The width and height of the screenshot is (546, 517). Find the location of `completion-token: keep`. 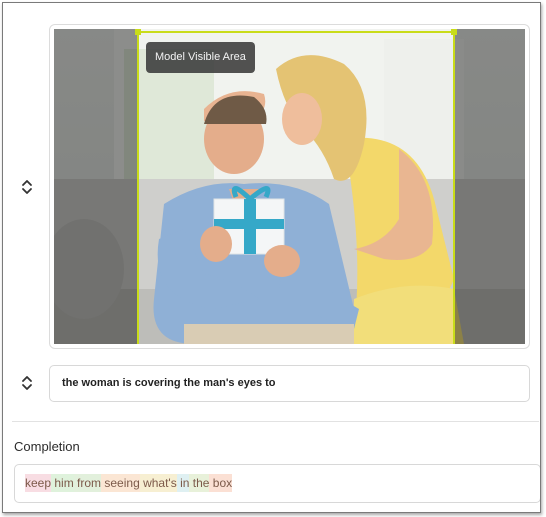

completion-token: keep is located at coordinates (38, 483).